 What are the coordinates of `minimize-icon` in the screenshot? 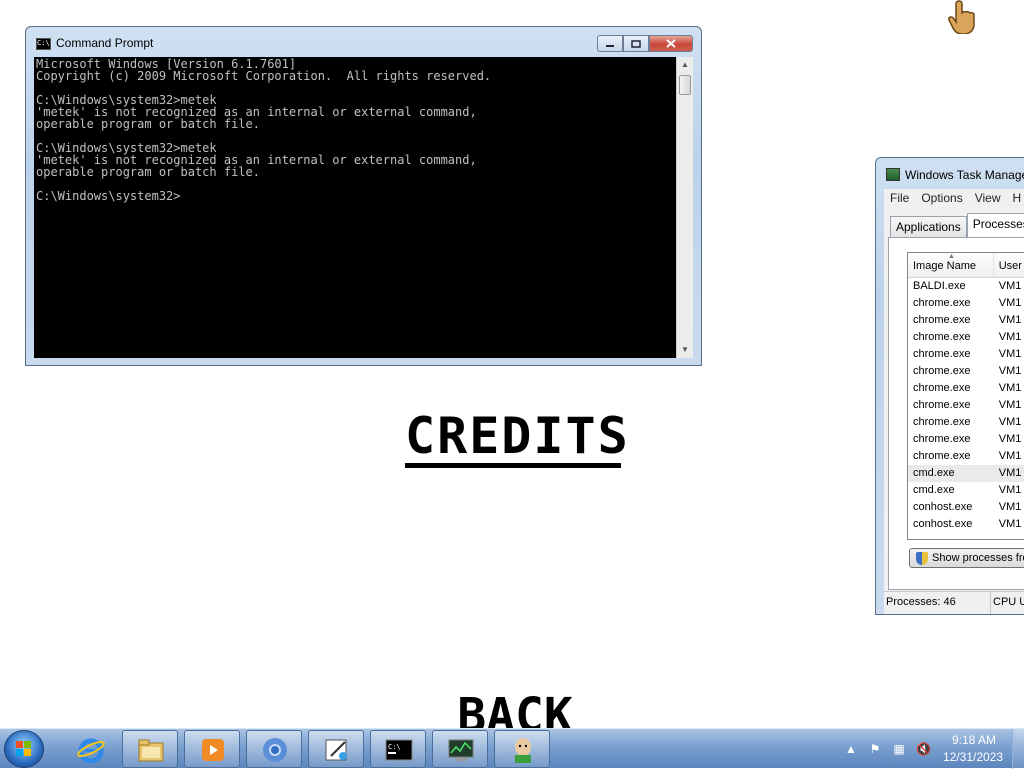 It's located at (610, 45).